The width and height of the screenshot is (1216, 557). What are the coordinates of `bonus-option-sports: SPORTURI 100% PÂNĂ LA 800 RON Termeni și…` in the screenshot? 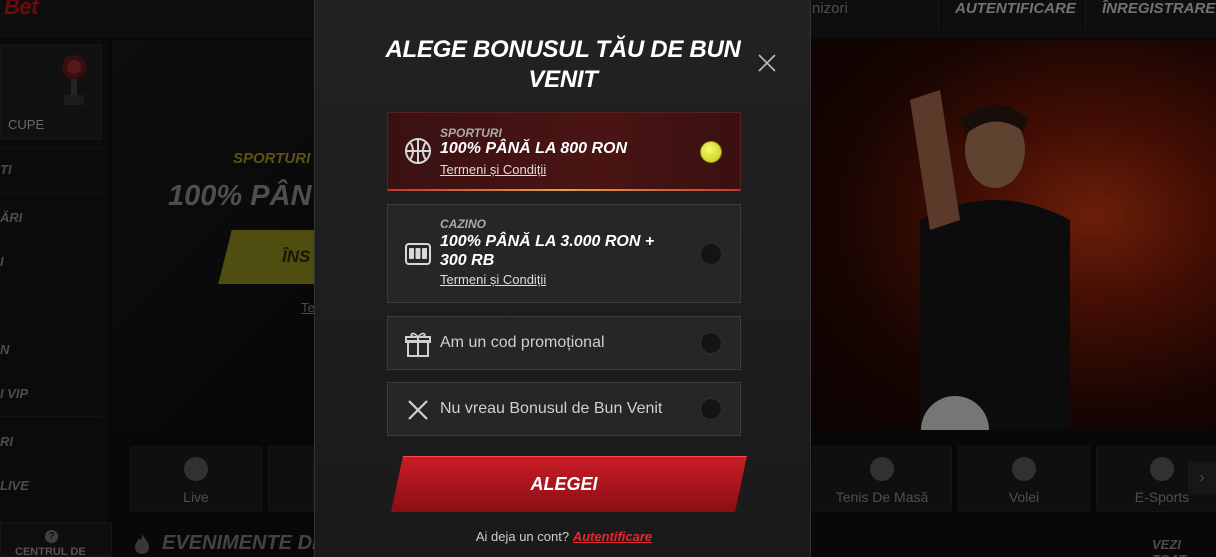 It's located at (564, 151).